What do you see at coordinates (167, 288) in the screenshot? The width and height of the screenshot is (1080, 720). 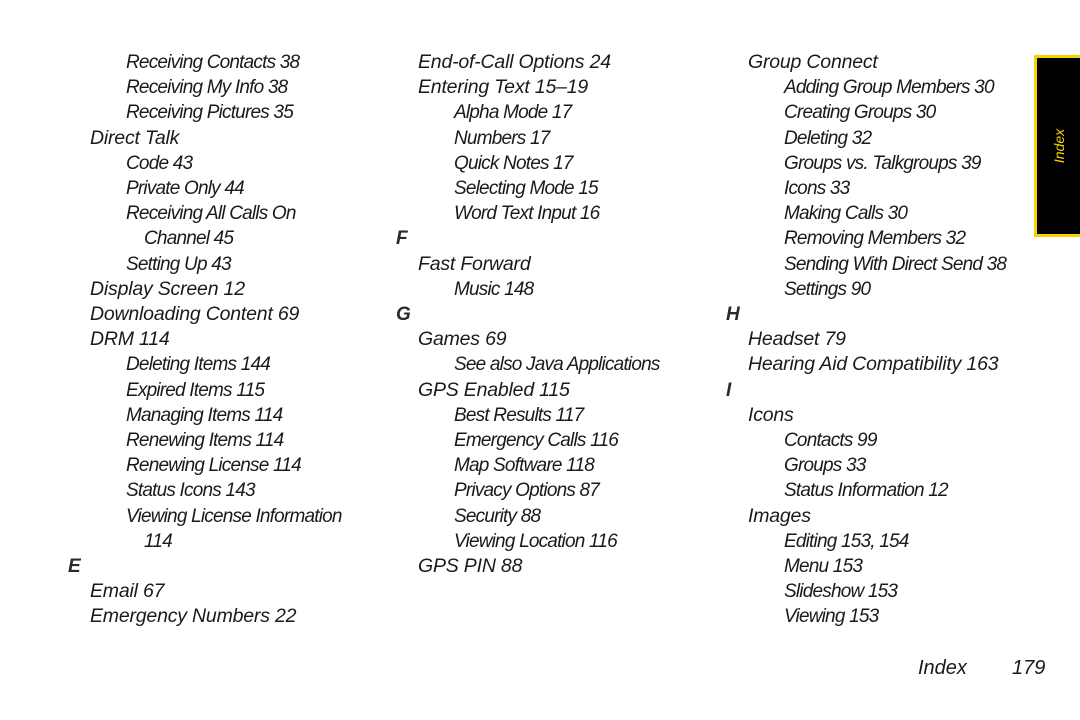 I see `index-entry: Display Screen 12` at bounding box center [167, 288].